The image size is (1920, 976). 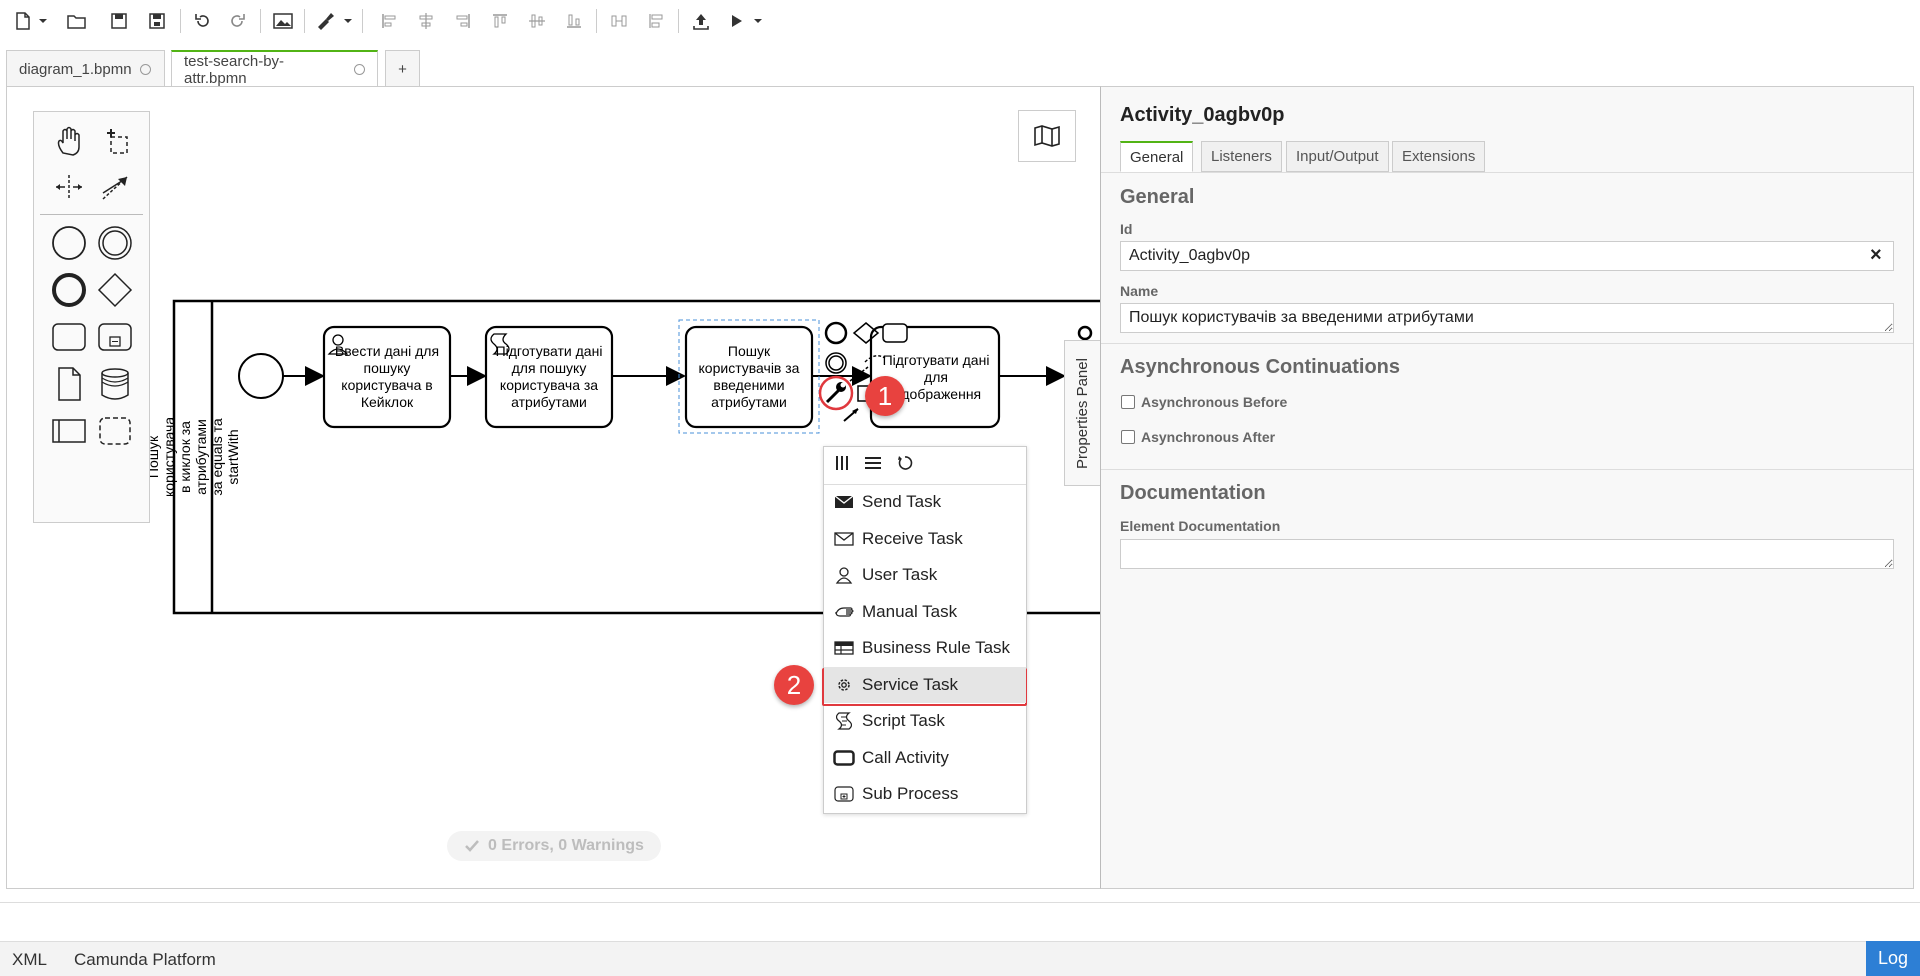 What do you see at coordinates (69, 384) in the screenshot?
I see `create-data-object-icon` at bounding box center [69, 384].